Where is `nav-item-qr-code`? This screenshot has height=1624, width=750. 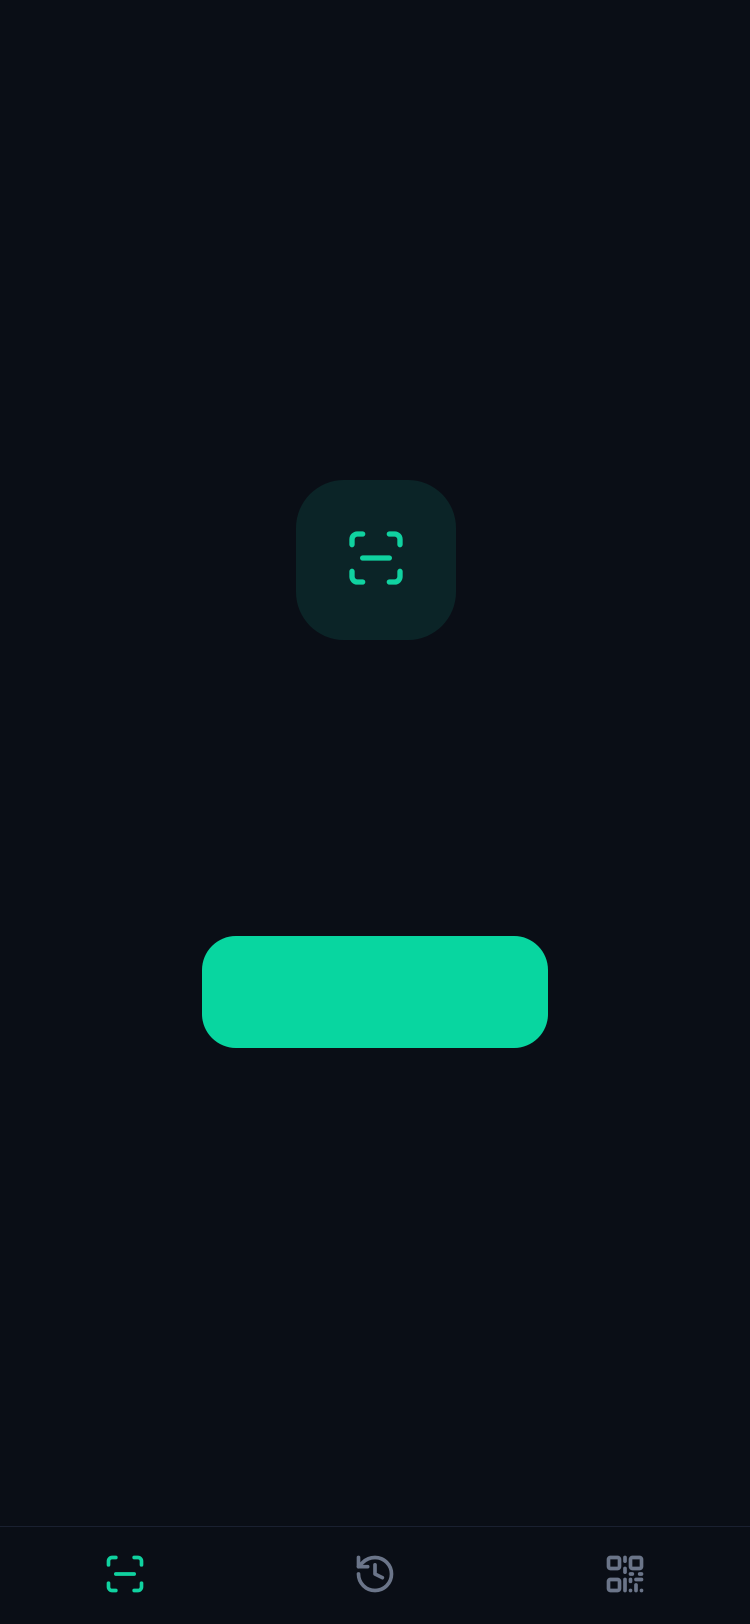
nav-item-qr-code is located at coordinates (625, 1575).